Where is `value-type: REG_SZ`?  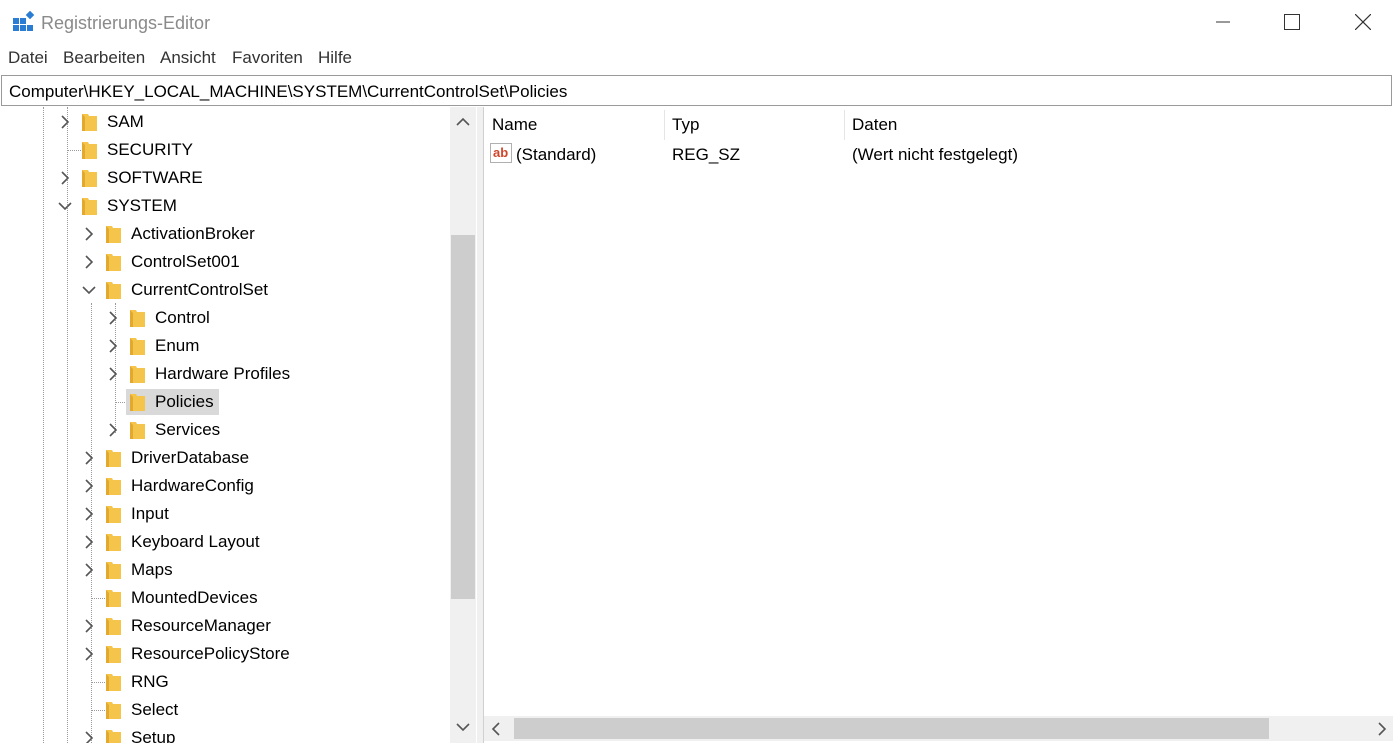
value-type: REG_SZ is located at coordinates (706, 154).